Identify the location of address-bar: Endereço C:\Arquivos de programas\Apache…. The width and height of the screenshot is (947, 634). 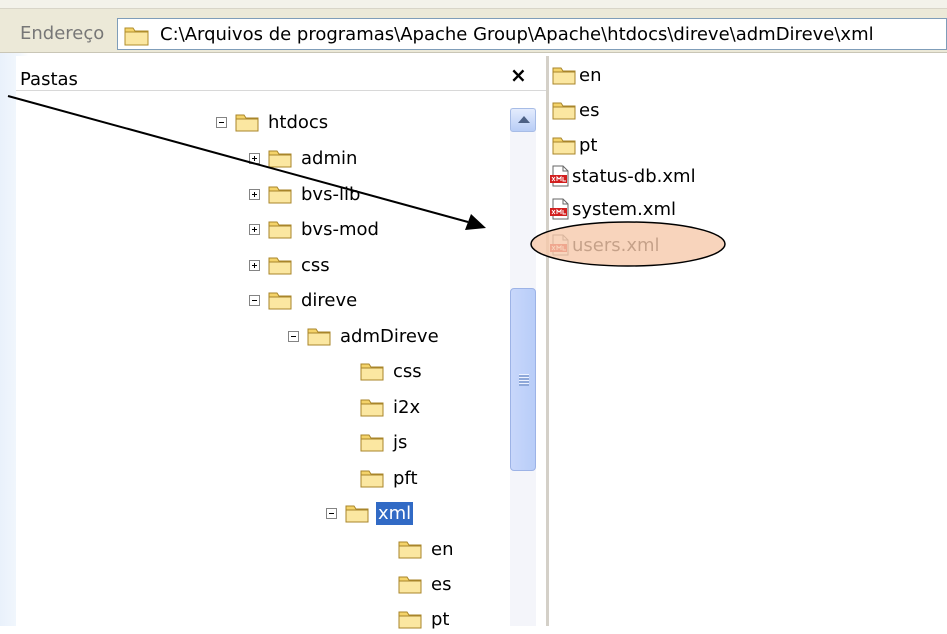
(473, 30).